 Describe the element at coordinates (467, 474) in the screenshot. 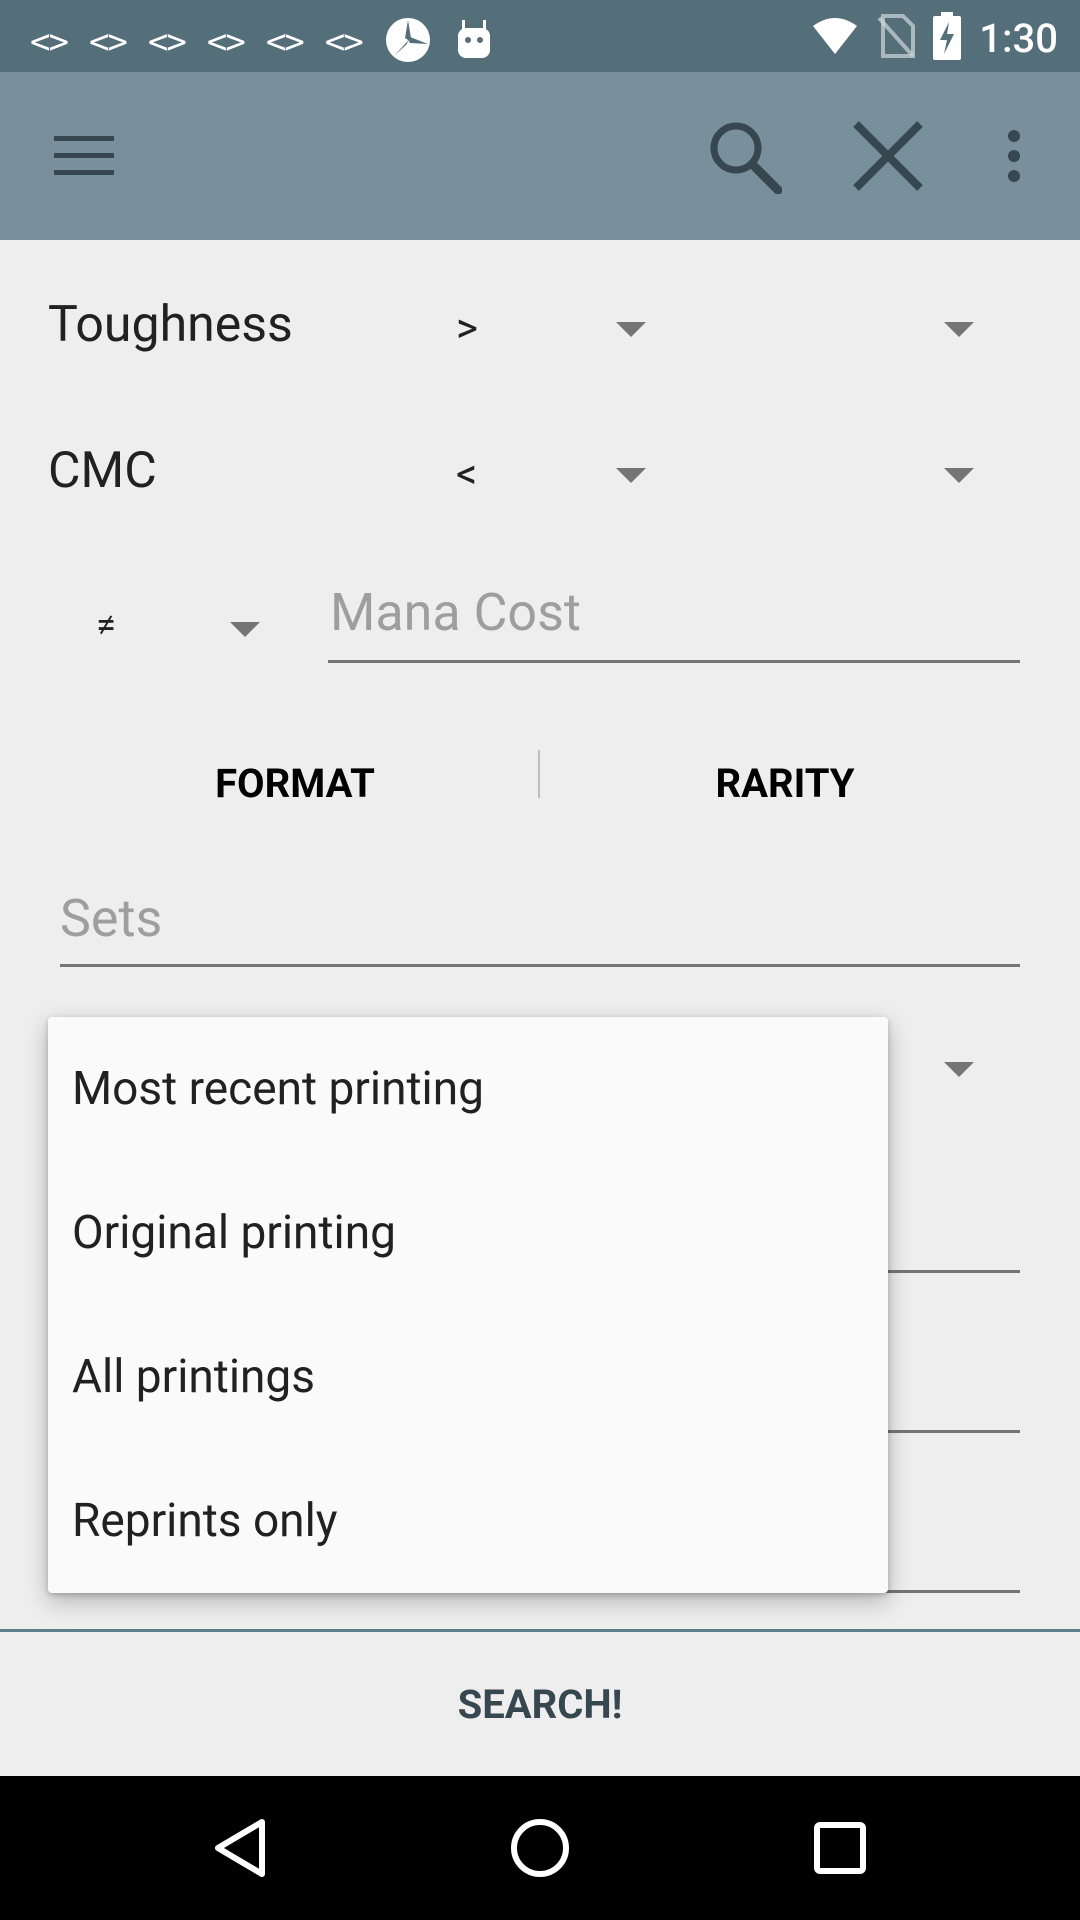

I see `cmc-comparator-value: <` at that location.